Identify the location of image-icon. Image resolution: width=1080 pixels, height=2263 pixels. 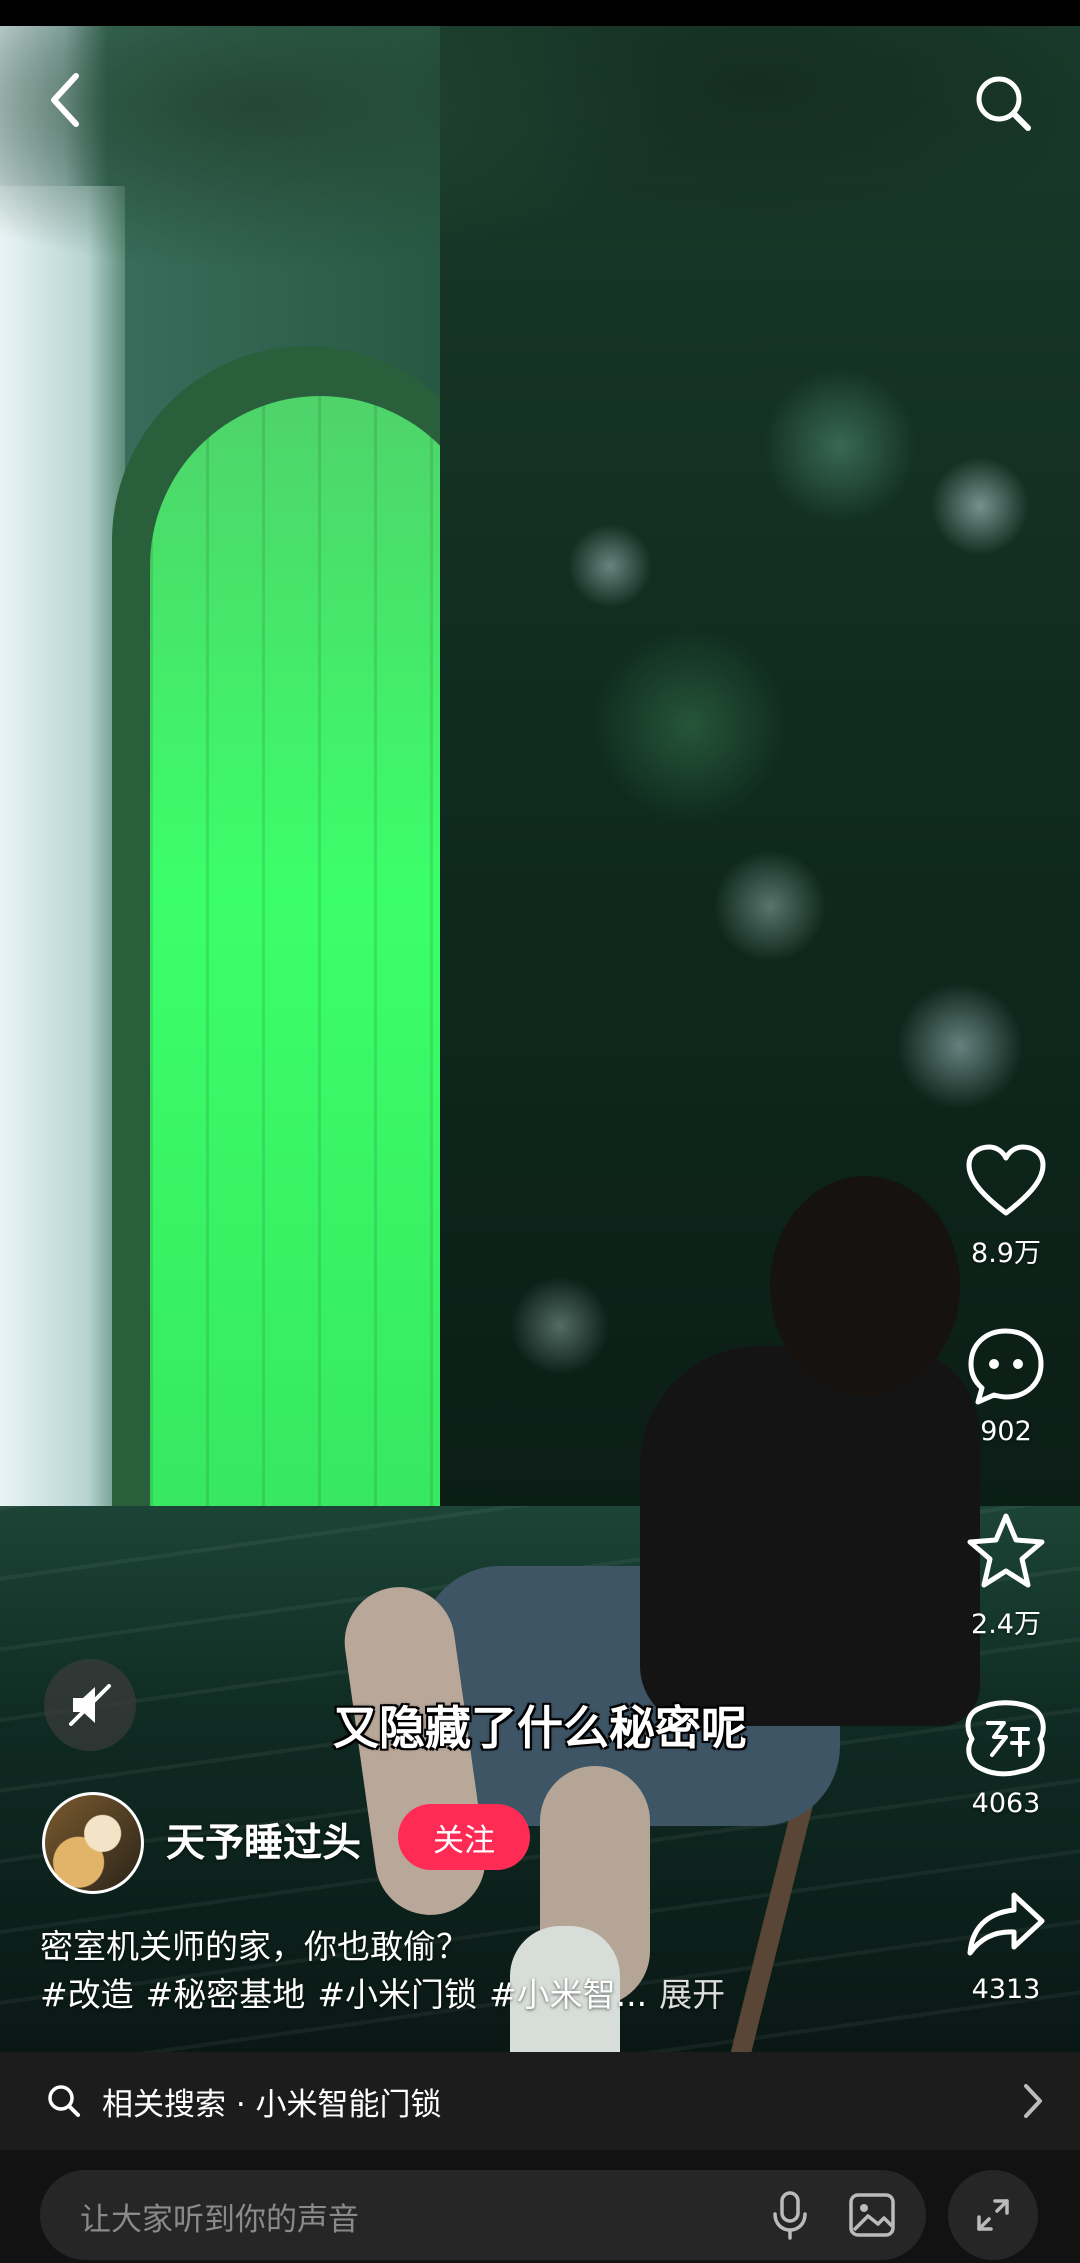
(872, 2215).